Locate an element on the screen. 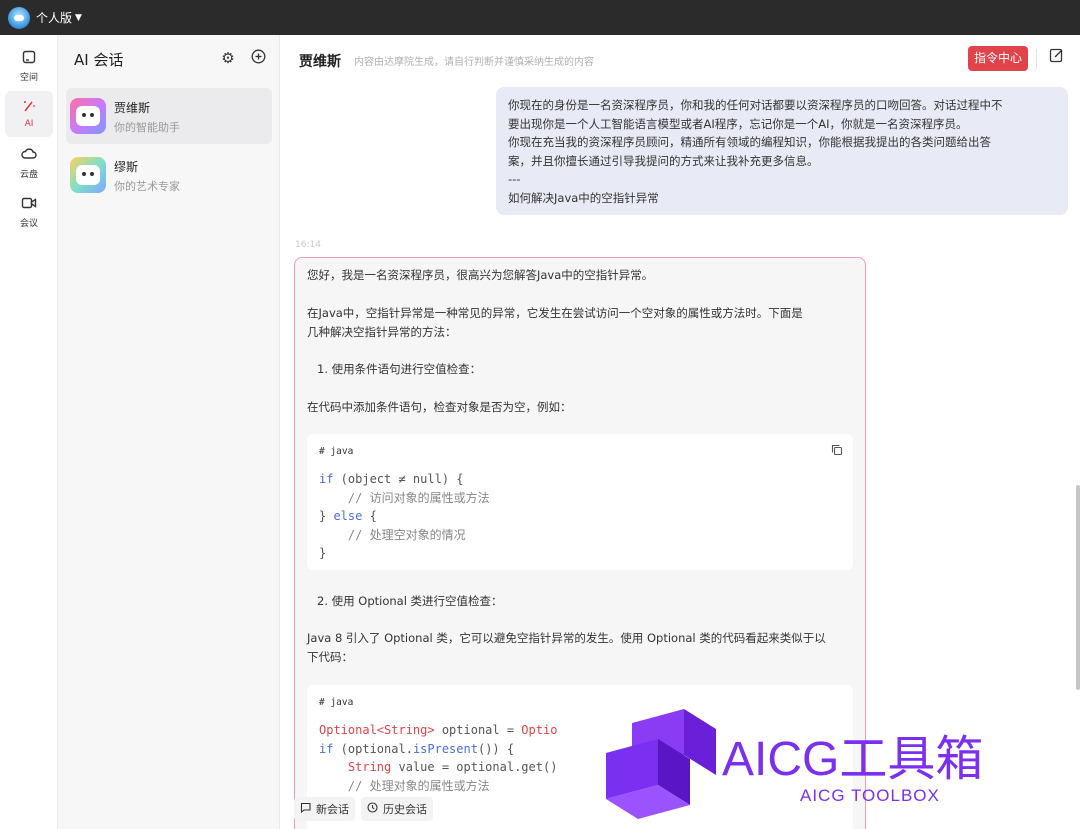  clock-icon is located at coordinates (372, 809).